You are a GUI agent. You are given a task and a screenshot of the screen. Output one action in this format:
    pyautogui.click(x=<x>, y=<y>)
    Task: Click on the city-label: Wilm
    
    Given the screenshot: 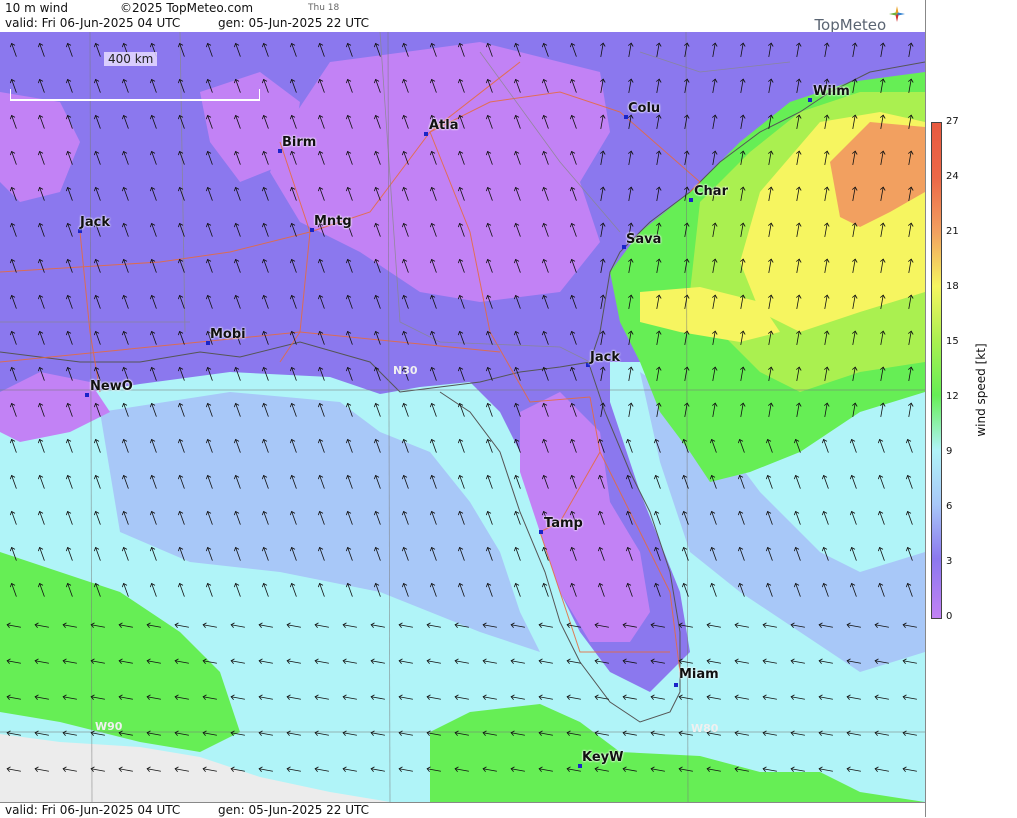 What is the action you would take?
    pyautogui.click(x=831, y=91)
    